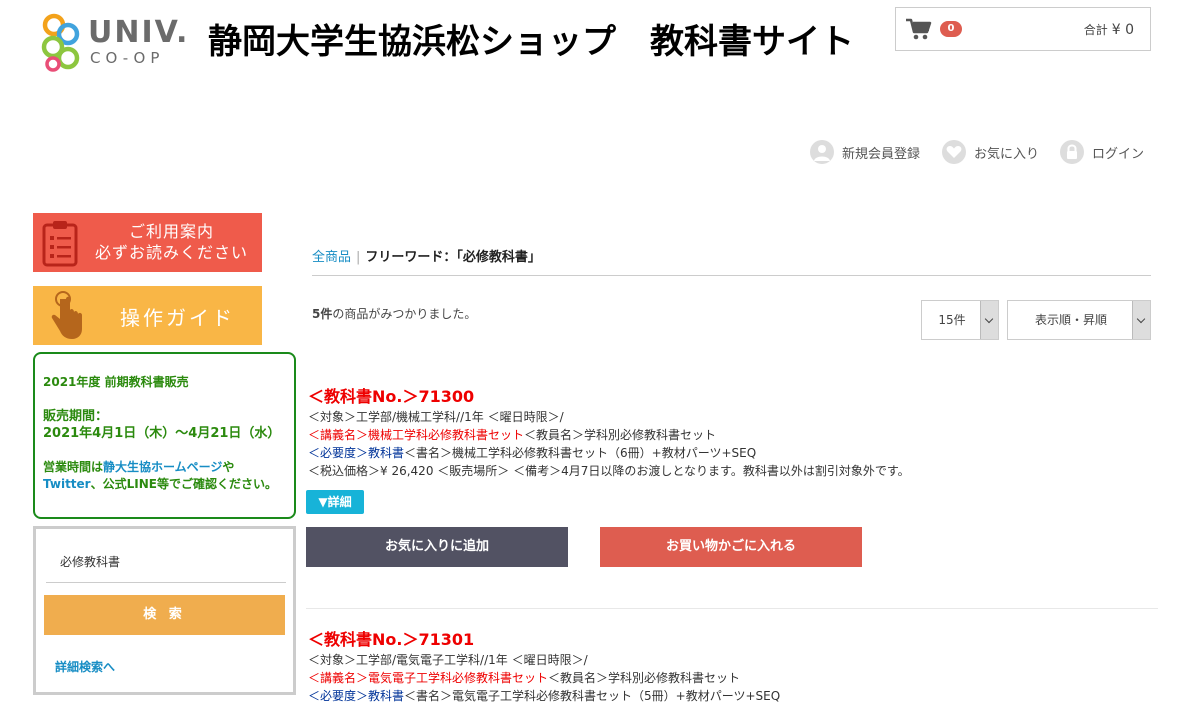 The image size is (1181, 704). Describe the element at coordinates (76, 416) in the screenshot. I see `sales-period-label: 販売期間：` at that location.